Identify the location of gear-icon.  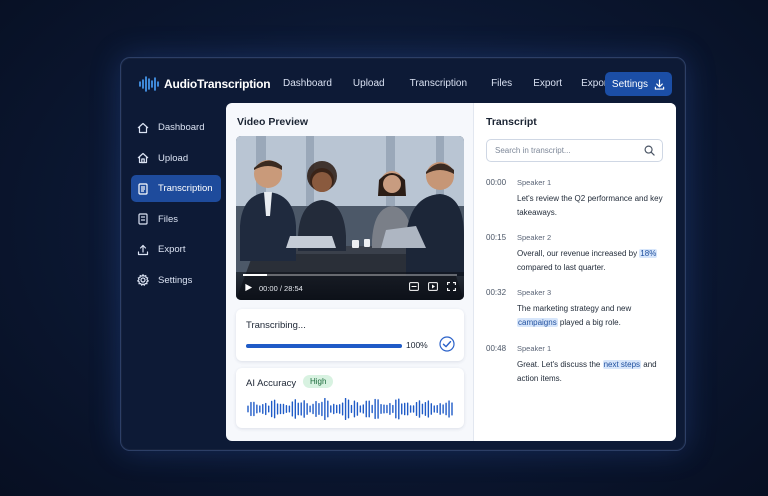
(143, 280).